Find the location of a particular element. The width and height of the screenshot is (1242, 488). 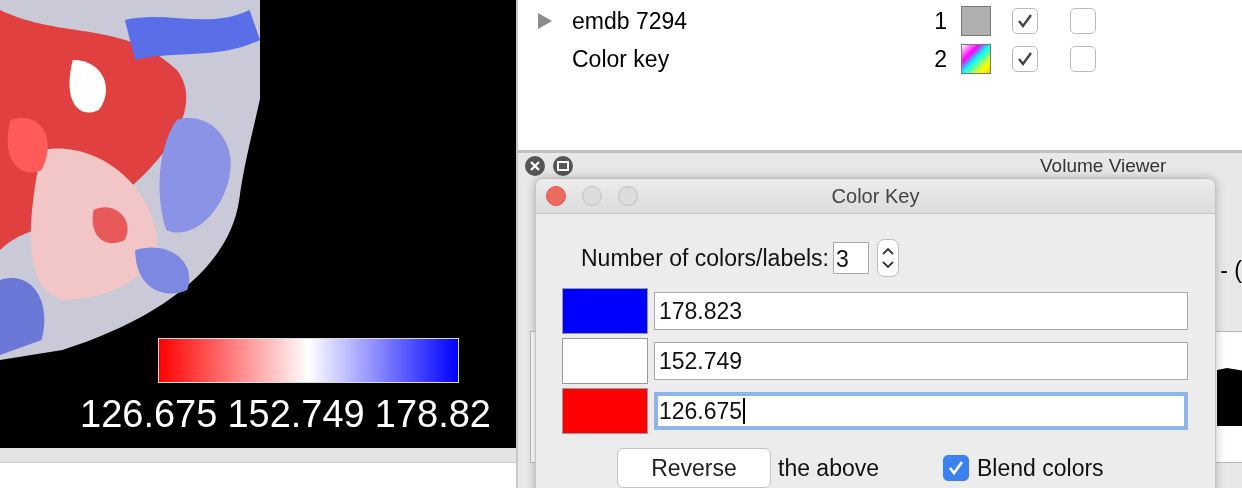

range-text: - ( is located at coordinates (1231, 270).